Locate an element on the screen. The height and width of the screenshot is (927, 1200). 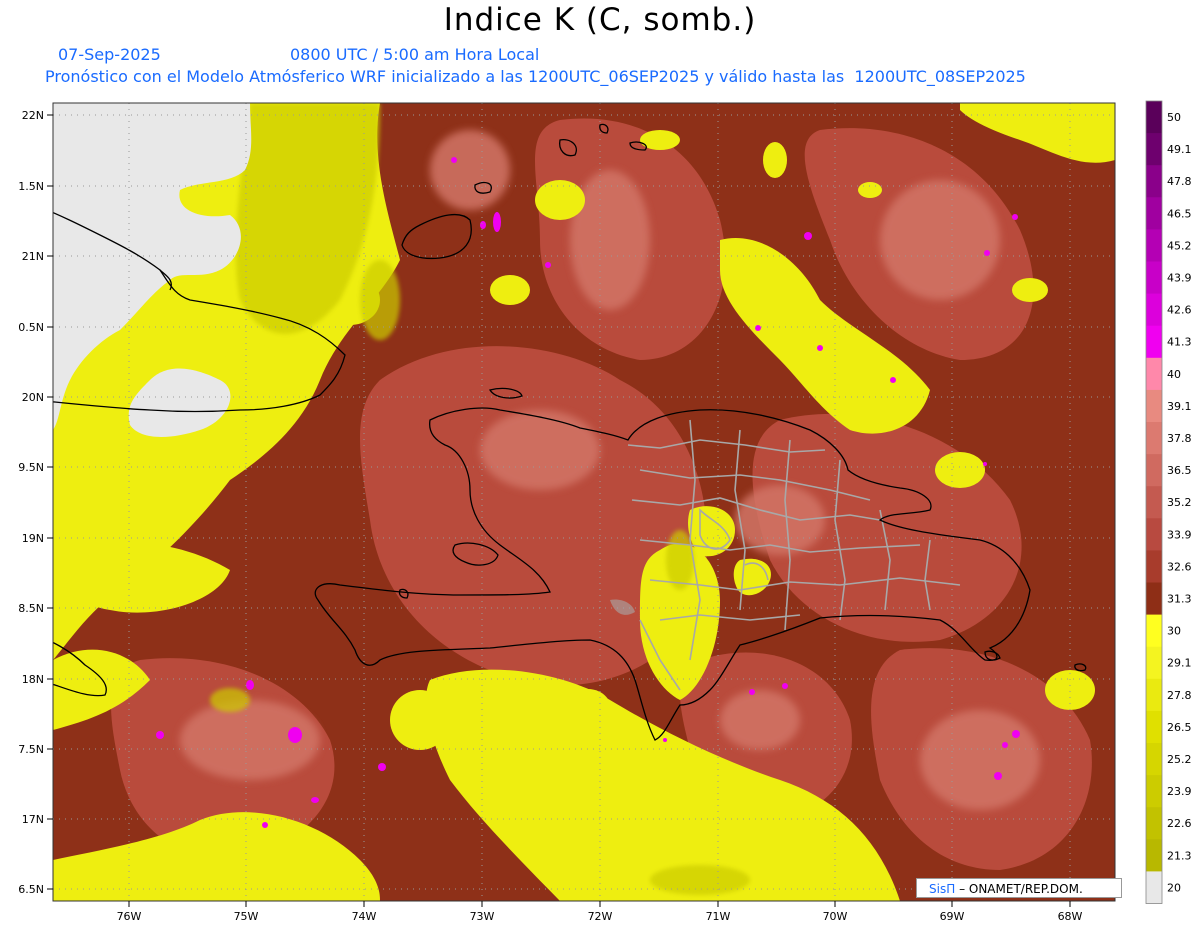
lat-label: 7.5N is located at coordinates (31, 749).